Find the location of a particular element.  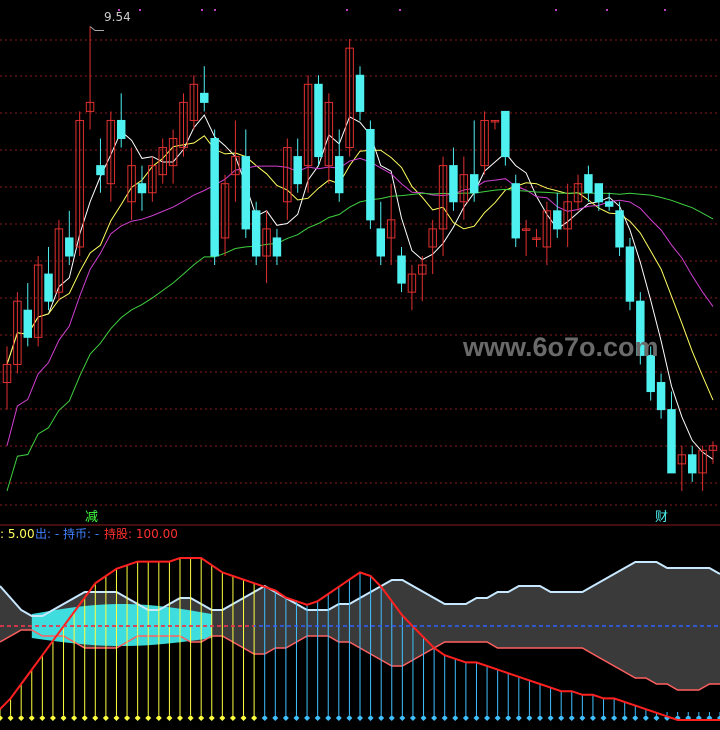

indicator-legend: : 5.00 出: - 持币: - 持股: 100.00 is located at coordinates (89, 533).